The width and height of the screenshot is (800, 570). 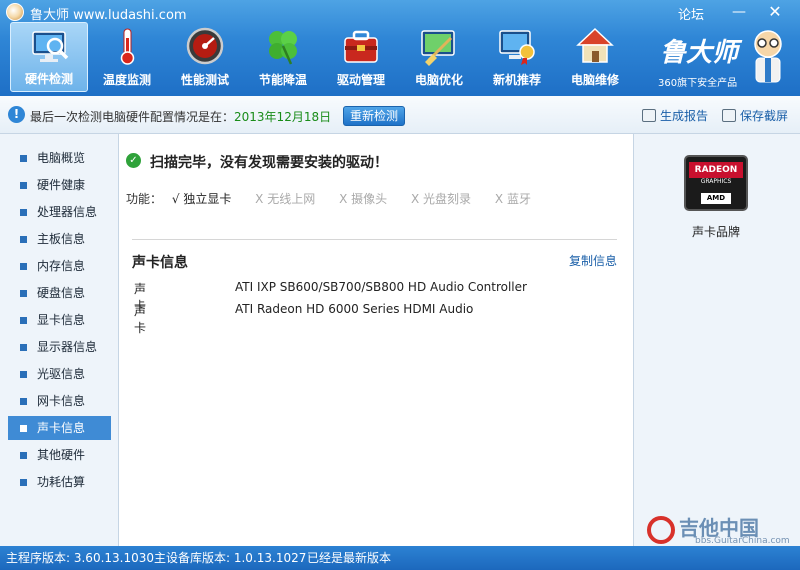 I want to click on tab-driver-management: 驱动管理, so click(x=361, y=57).